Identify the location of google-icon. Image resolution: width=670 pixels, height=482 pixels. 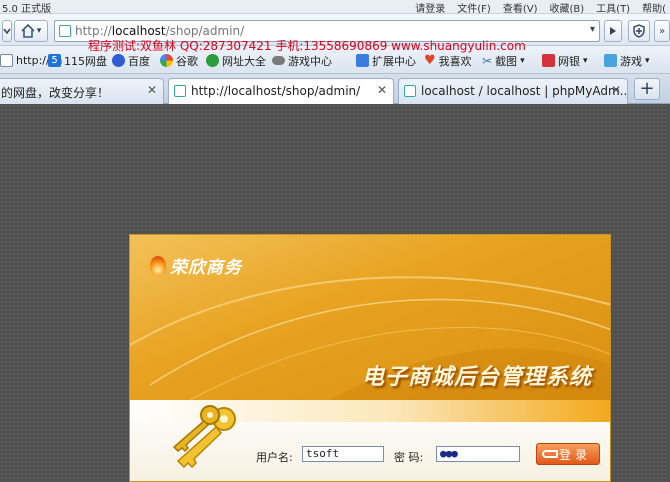
(166, 60).